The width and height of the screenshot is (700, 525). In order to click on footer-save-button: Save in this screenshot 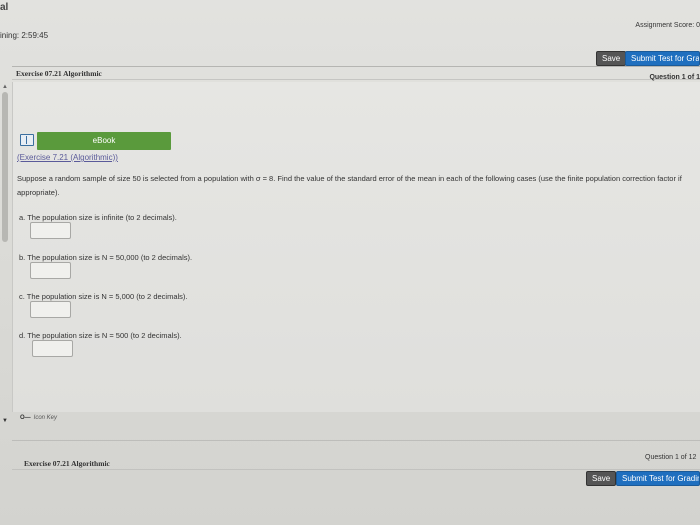, I will do `click(601, 478)`.